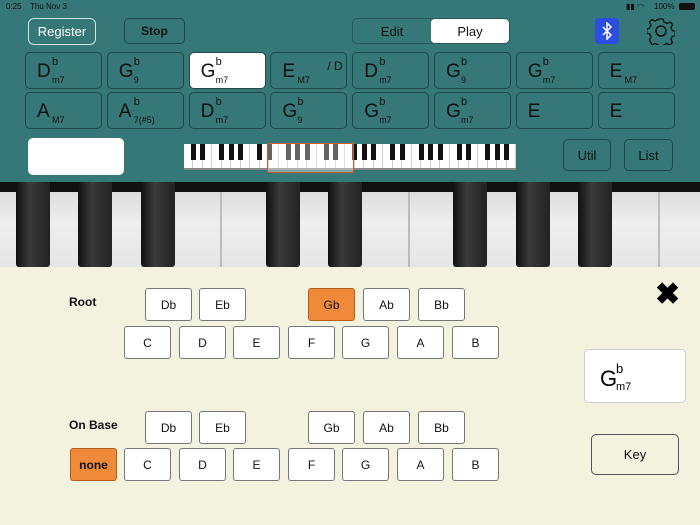 This screenshot has width=700, height=525. Describe the element at coordinates (664, 6) in the screenshot. I see `status-battery: 100%` at that location.